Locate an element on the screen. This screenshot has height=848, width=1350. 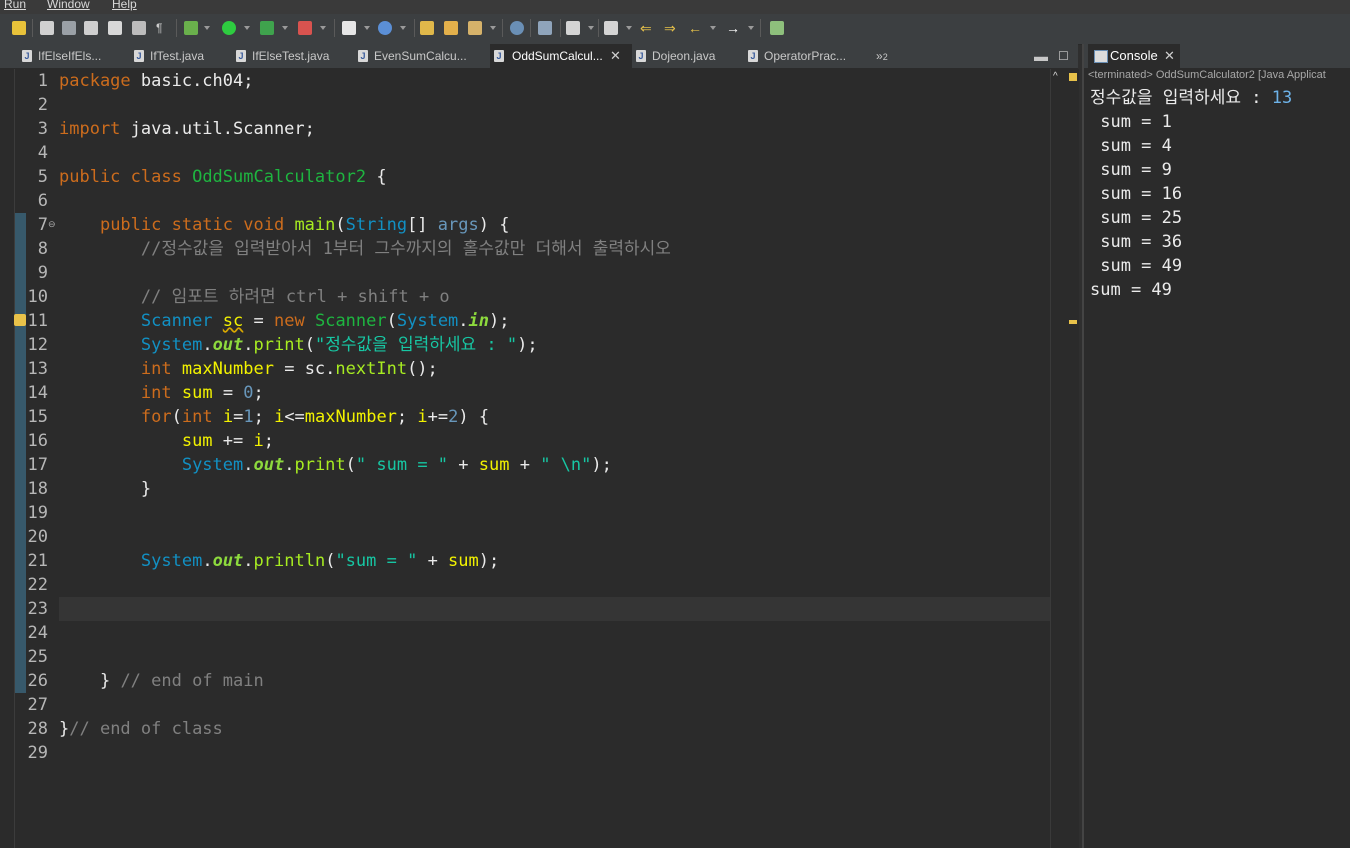
line-number: 12 is located at coordinates (37, 345).